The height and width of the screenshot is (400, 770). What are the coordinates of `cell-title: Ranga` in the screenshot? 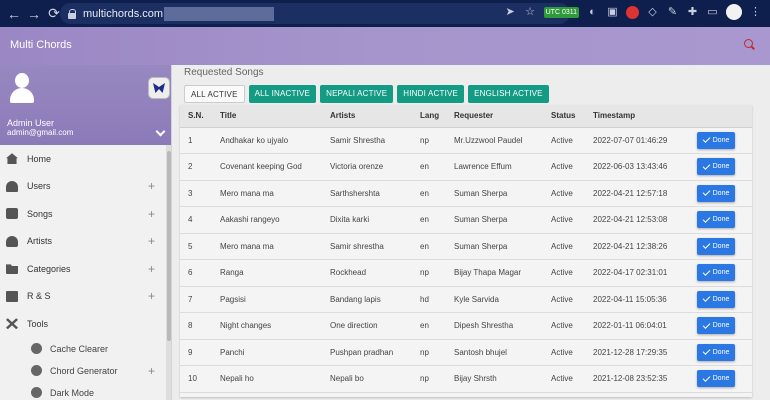 It's located at (267, 273).